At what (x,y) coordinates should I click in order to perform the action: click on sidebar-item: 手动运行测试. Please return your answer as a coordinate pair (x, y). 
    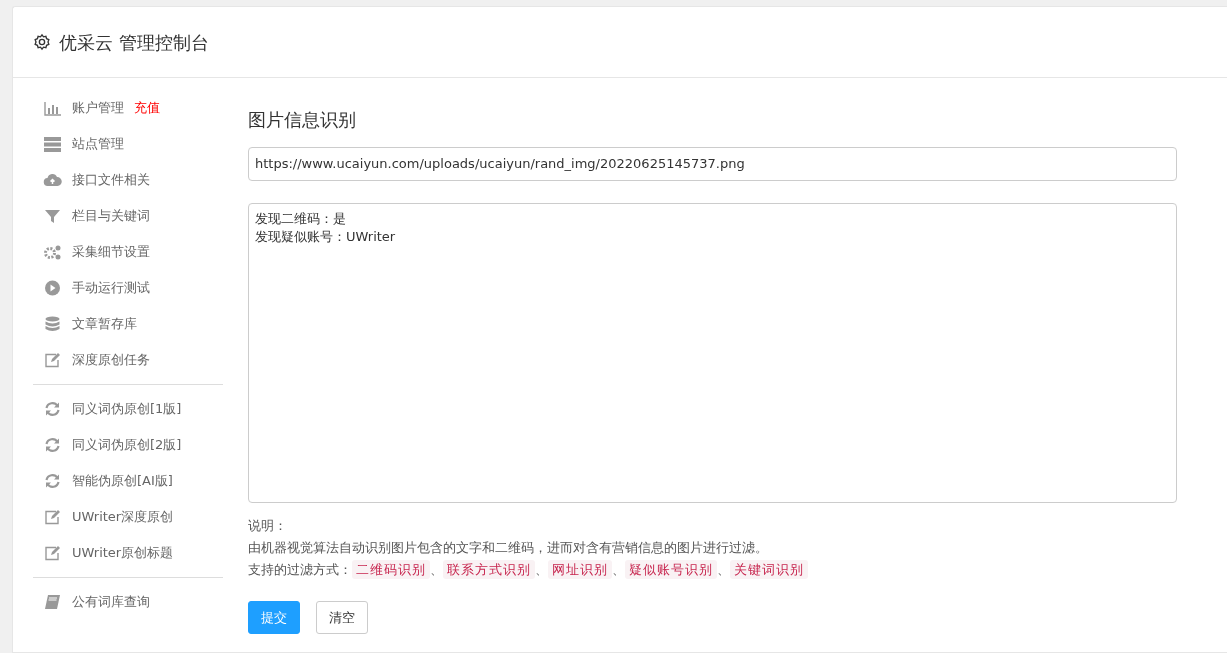
    Looking at the image, I should click on (128, 288).